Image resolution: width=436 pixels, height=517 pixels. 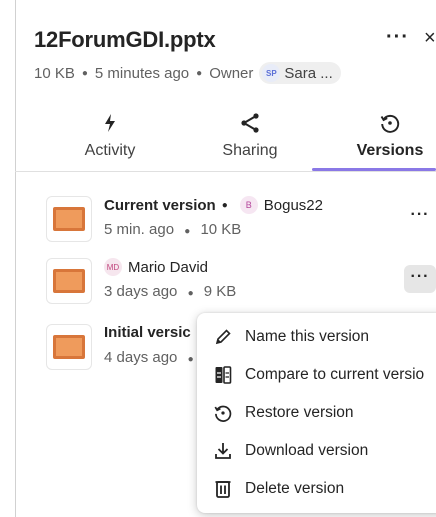 I want to click on version-item-mario: MD Mario David 3 days ago ● 9 KB ···, so click(x=241, y=281).